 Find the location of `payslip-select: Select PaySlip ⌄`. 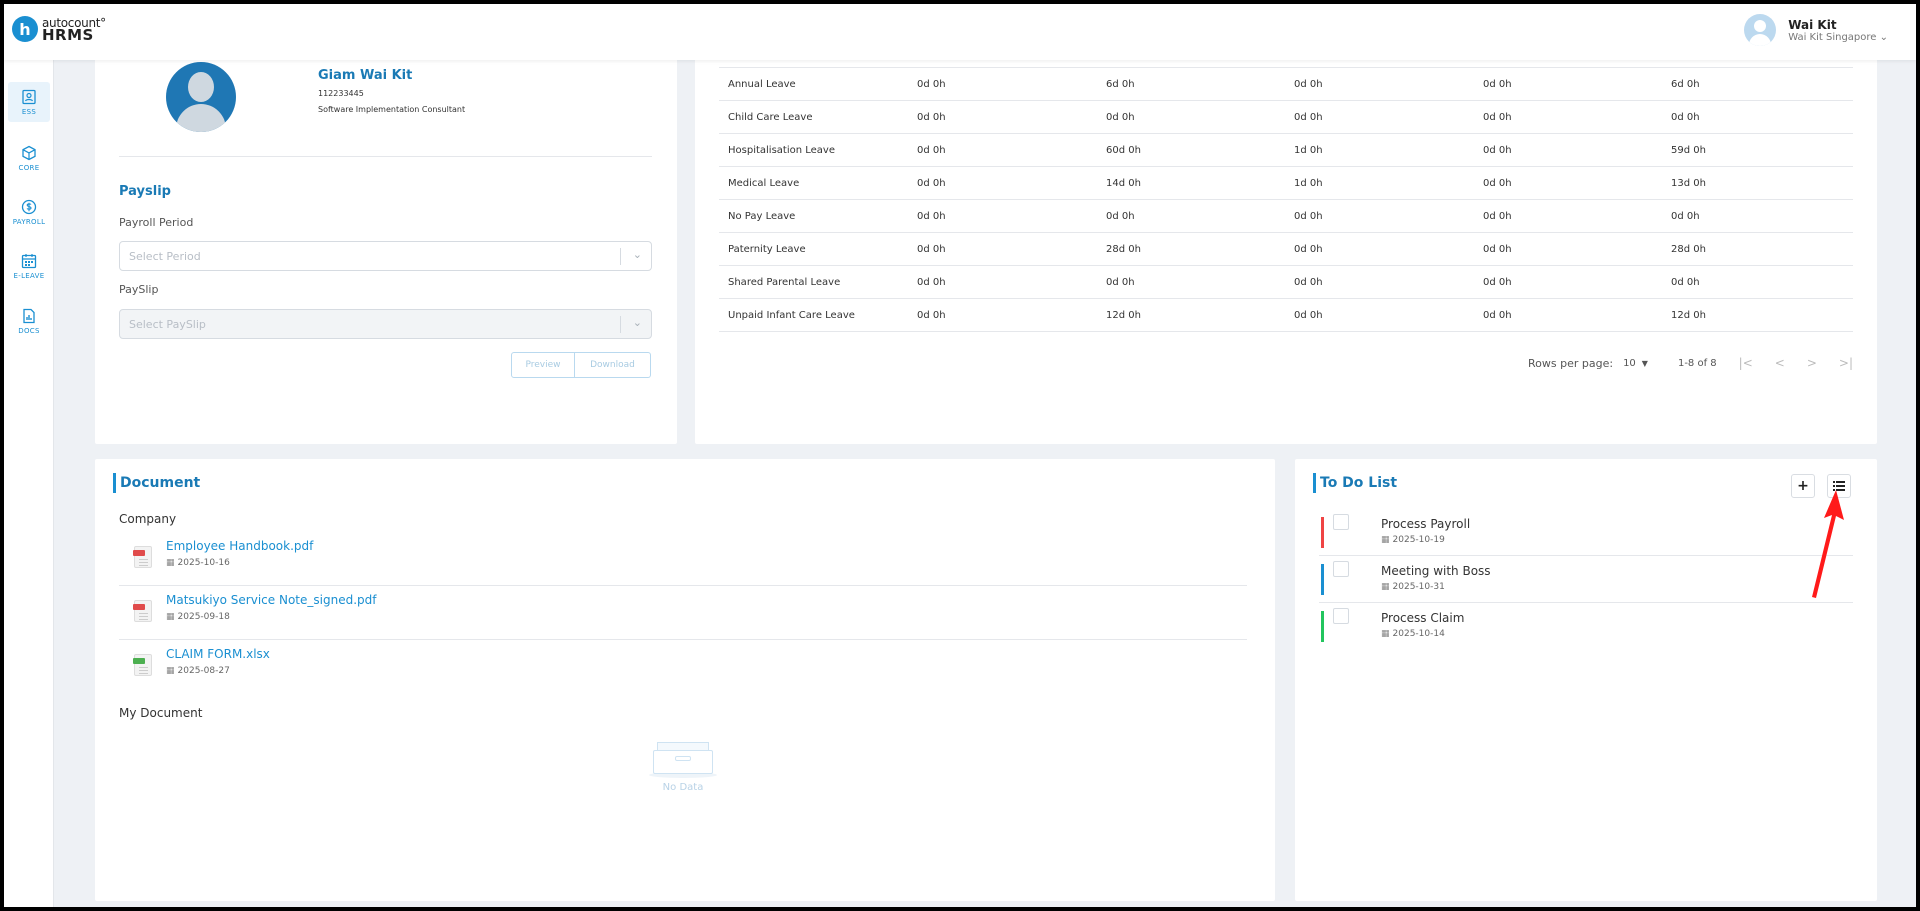

payslip-select: Select PaySlip ⌄ is located at coordinates (385, 324).